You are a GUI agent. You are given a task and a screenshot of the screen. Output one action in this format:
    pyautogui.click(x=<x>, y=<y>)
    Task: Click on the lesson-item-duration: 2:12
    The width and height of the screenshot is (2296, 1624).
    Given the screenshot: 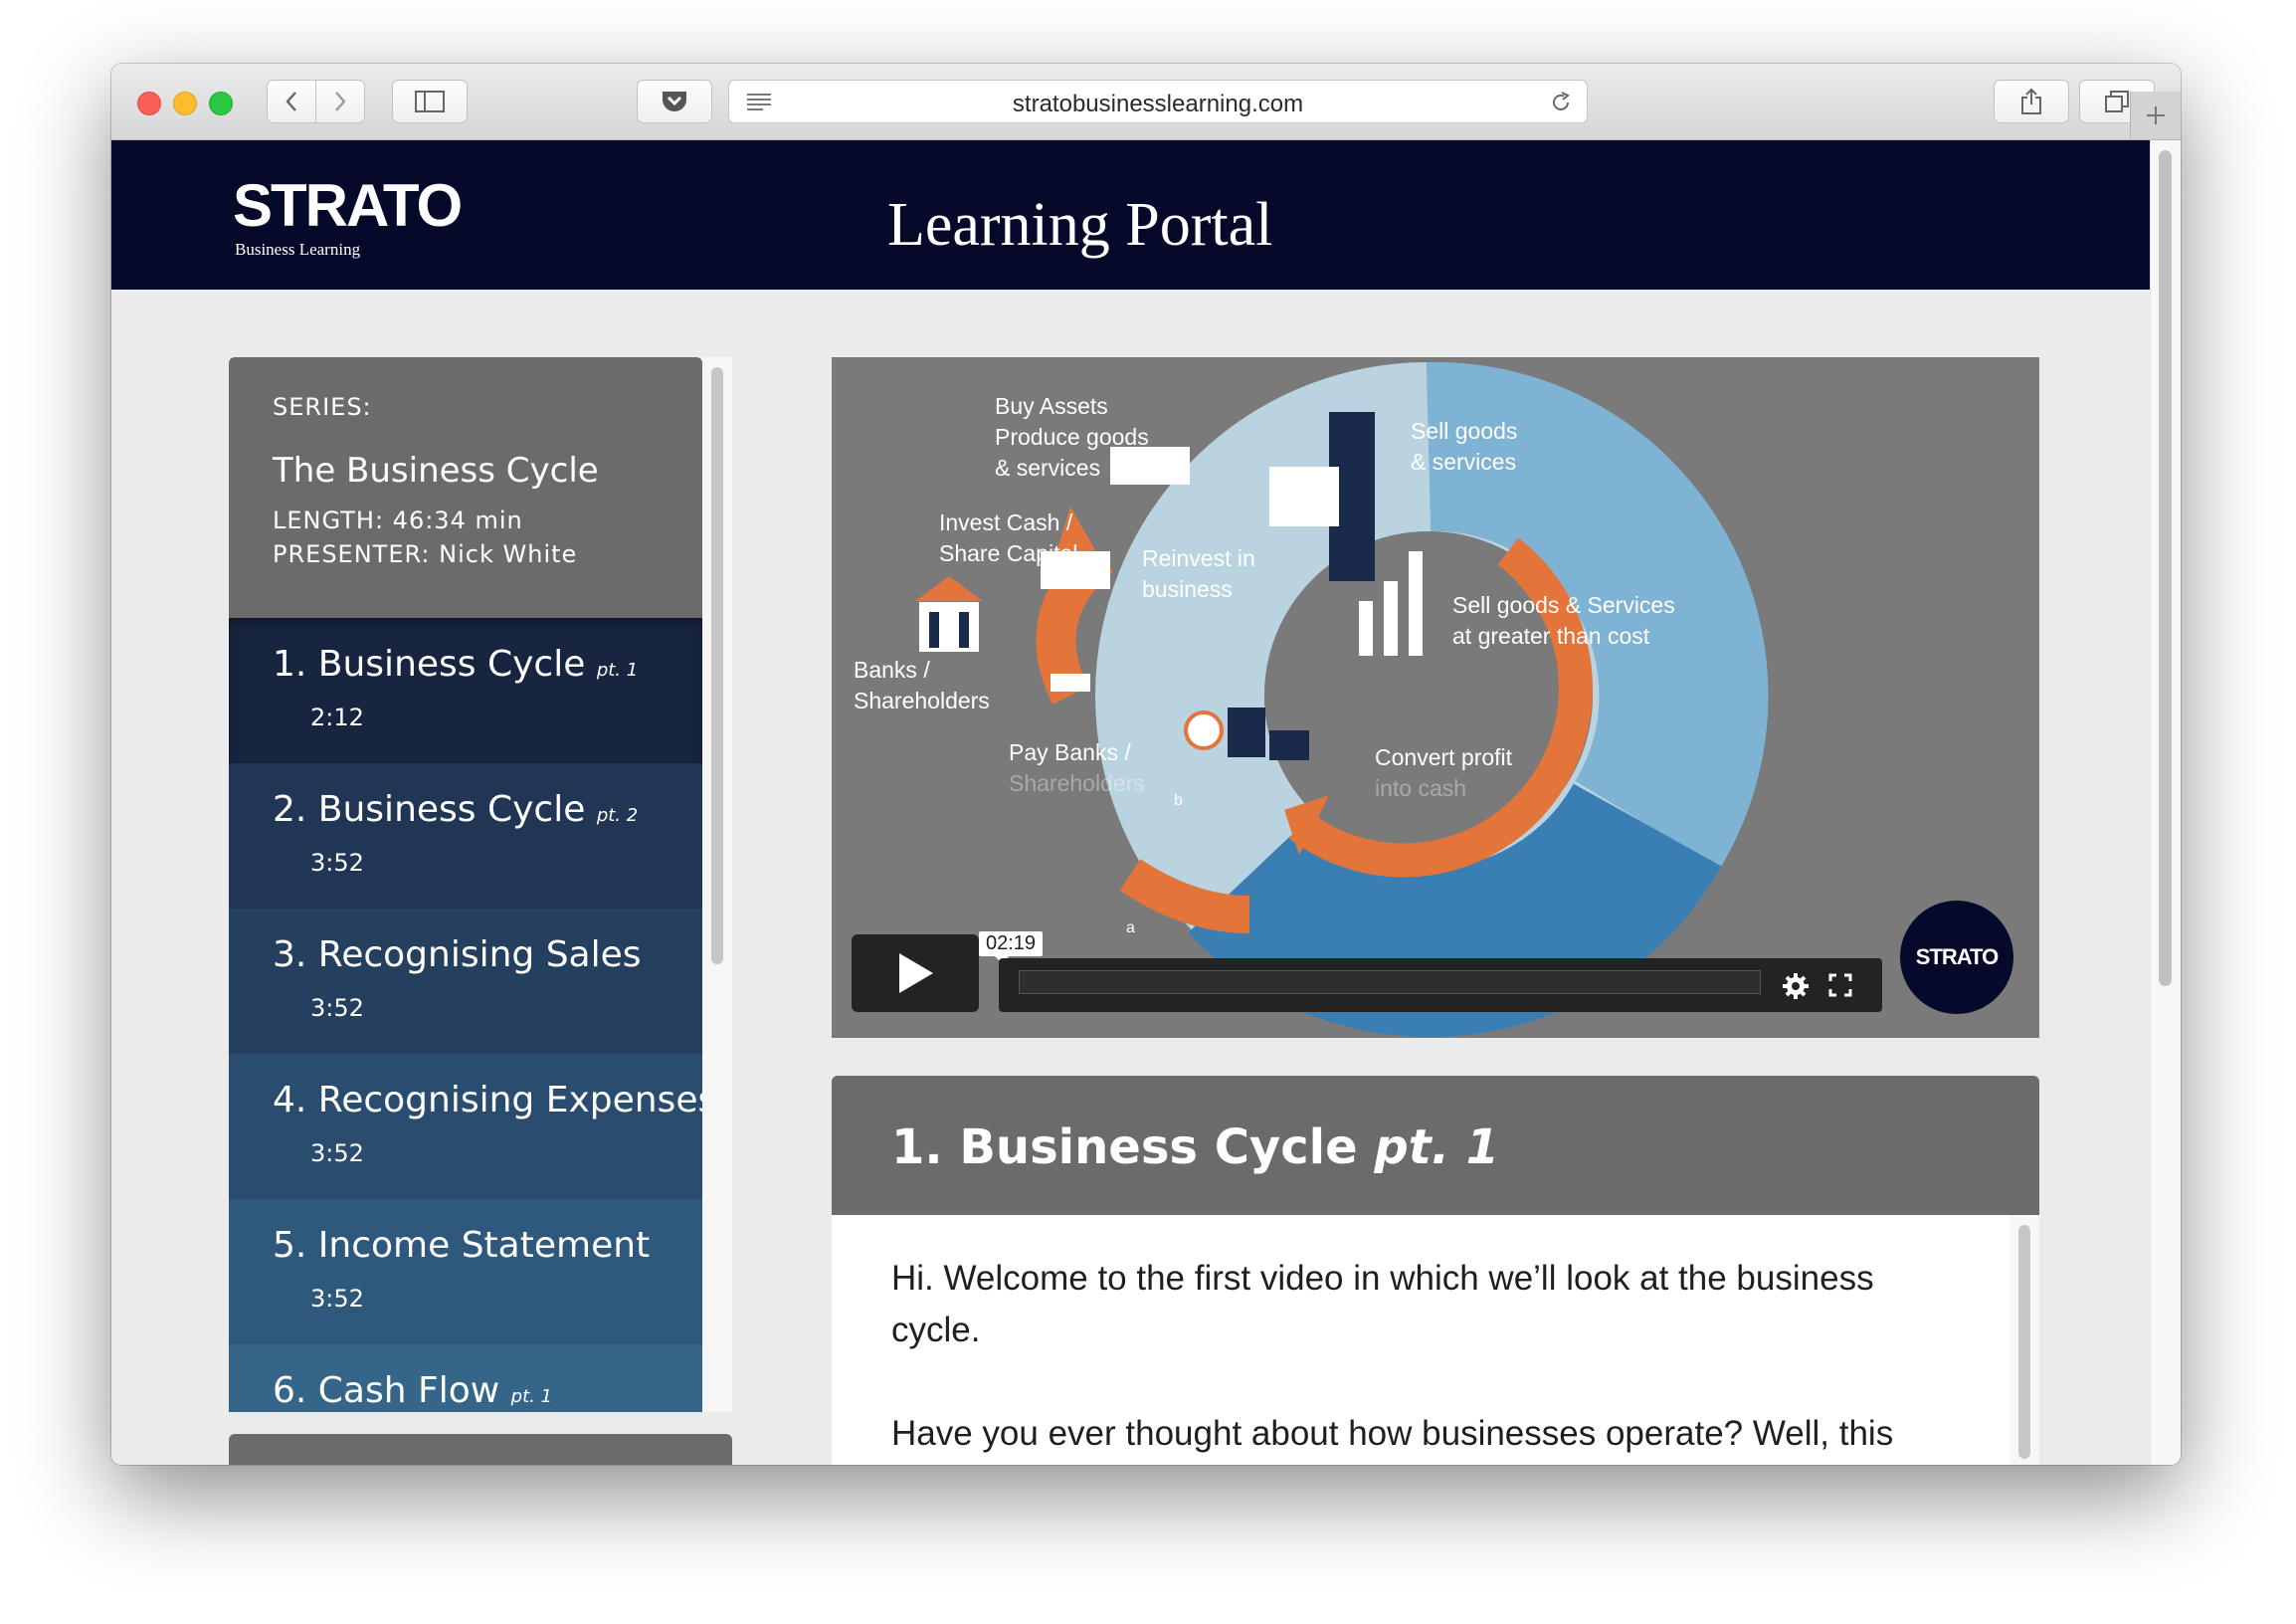 What is the action you would take?
    pyautogui.click(x=337, y=718)
    